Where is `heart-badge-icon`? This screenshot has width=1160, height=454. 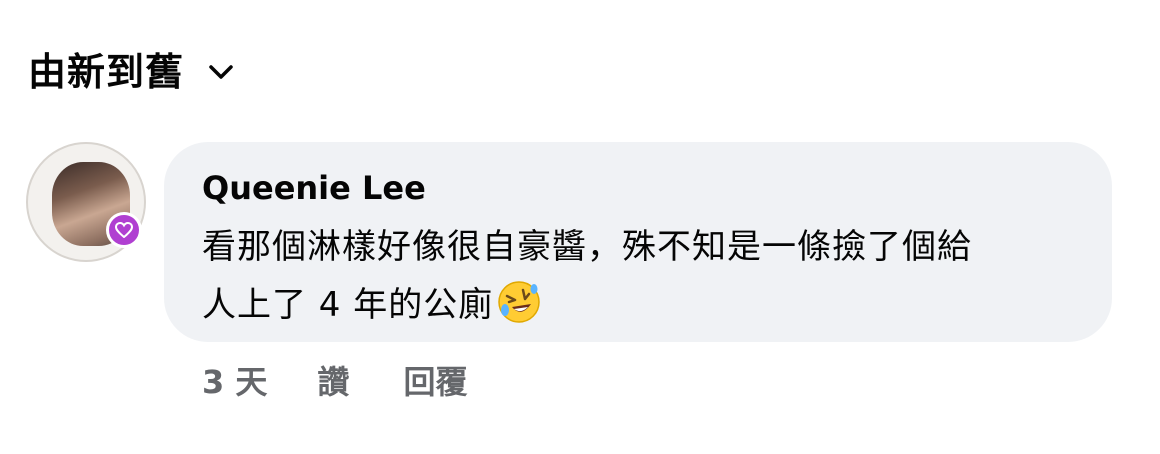 heart-badge-icon is located at coordinates (124, 230).